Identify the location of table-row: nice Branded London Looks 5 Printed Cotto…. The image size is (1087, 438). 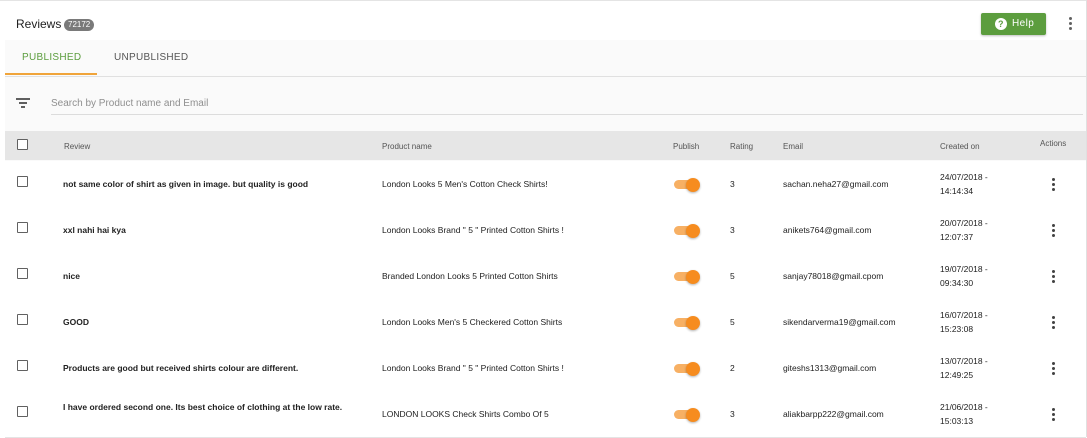
(545, 276).